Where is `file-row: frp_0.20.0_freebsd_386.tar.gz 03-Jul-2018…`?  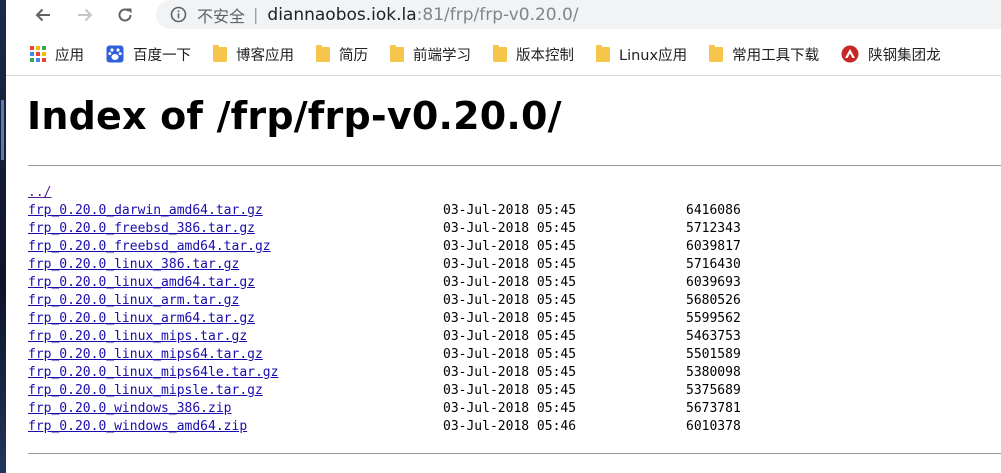
file-row: frp_0.20.0_freebsd_386.tar.gz 03-Jul-2018… is located at coordinates (384, 229).